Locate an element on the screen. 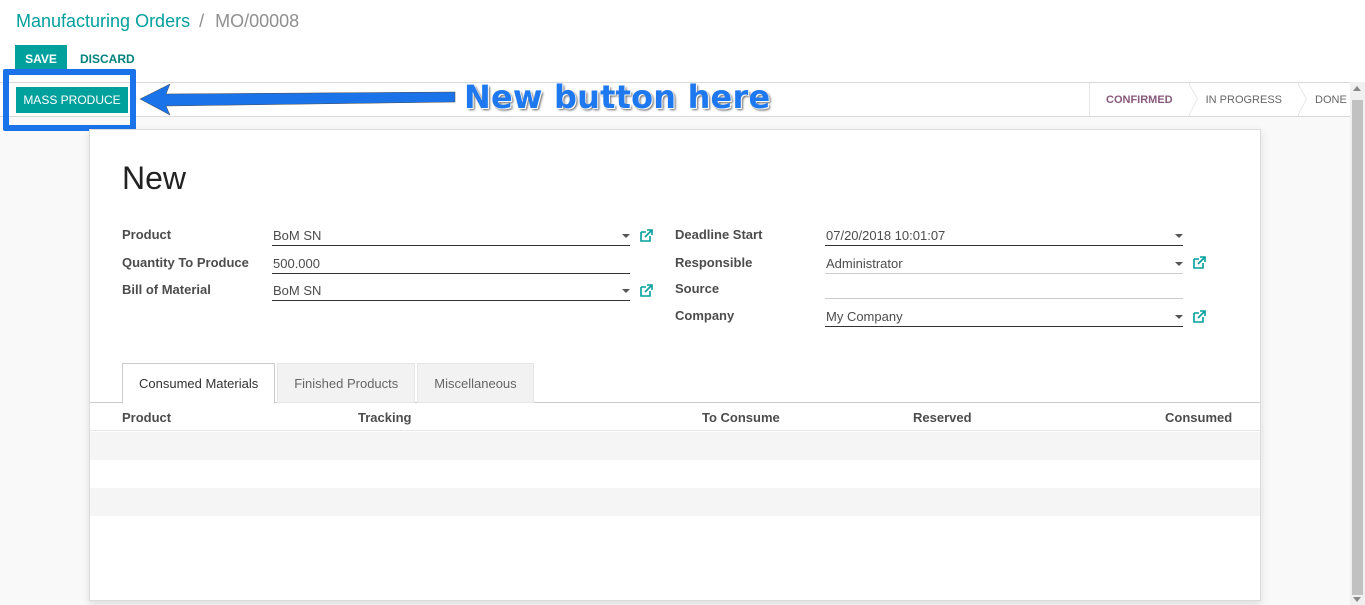  product-value: BoM SN is located at coordinates (297, 235).